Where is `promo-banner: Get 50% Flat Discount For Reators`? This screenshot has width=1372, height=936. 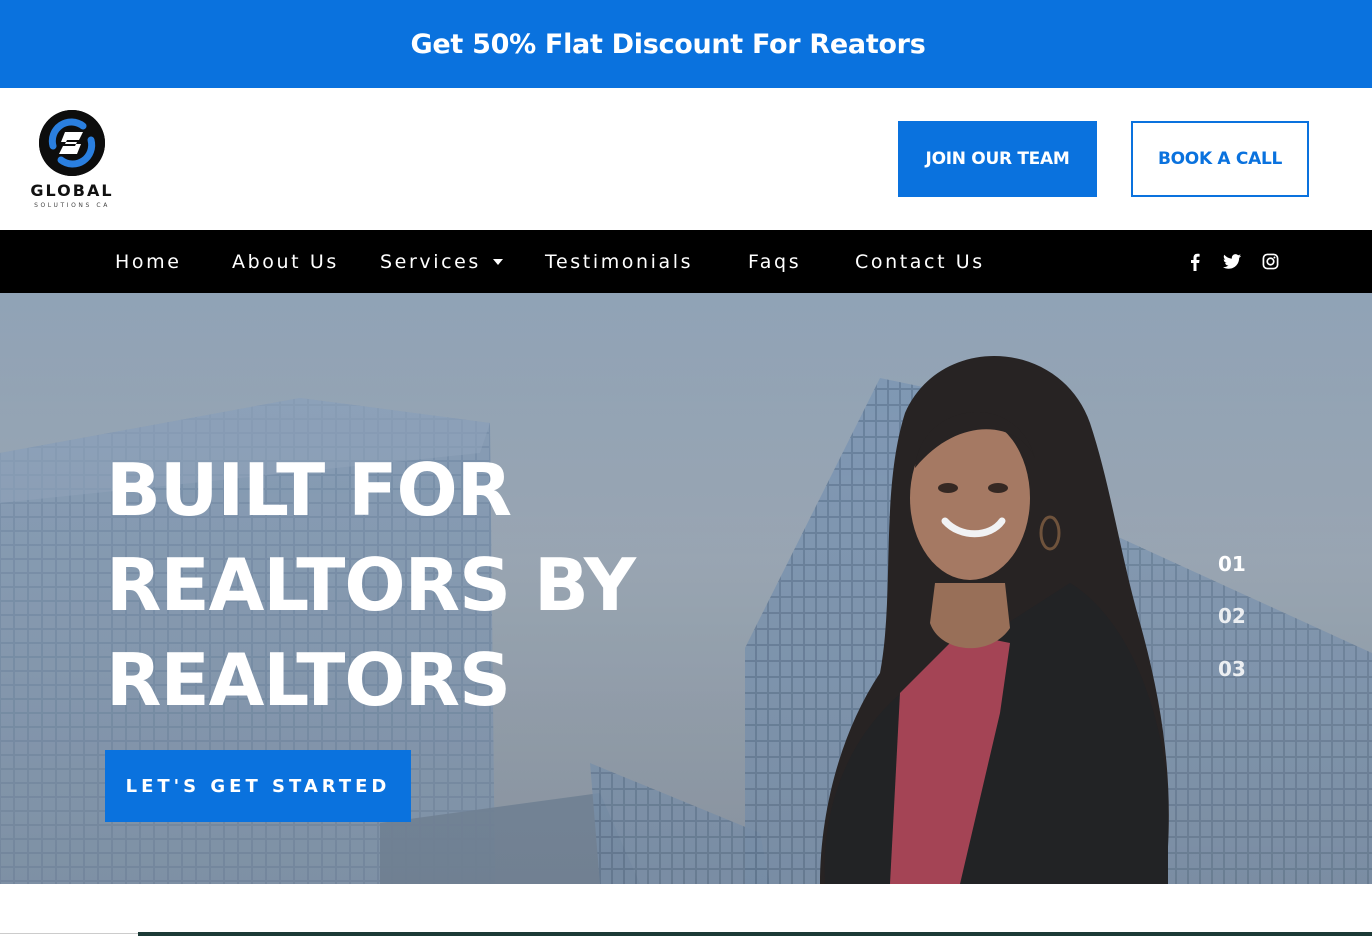 promo-banner: Get 50% Flat Discount For Reators is located at coordinates (686, 44).